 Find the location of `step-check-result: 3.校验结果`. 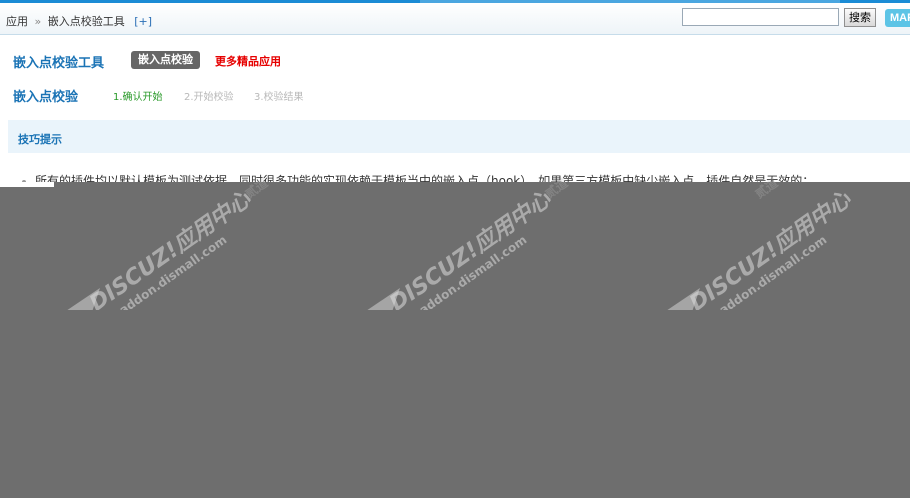

step-check-result: 3.校验结果 is located at coordinates (279, 97).